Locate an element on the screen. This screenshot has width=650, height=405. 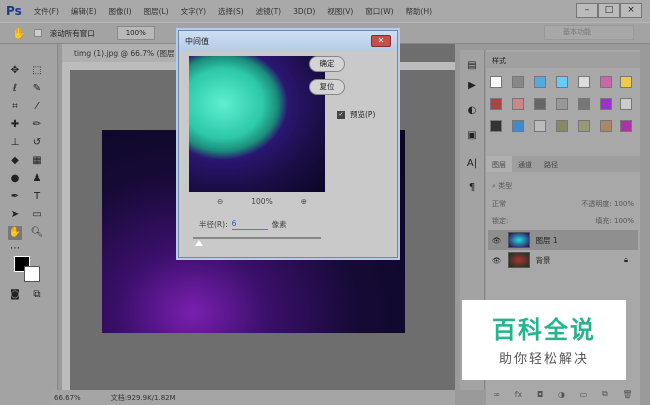
menu-select: 选择(S) is located at coordinates (231, 11).